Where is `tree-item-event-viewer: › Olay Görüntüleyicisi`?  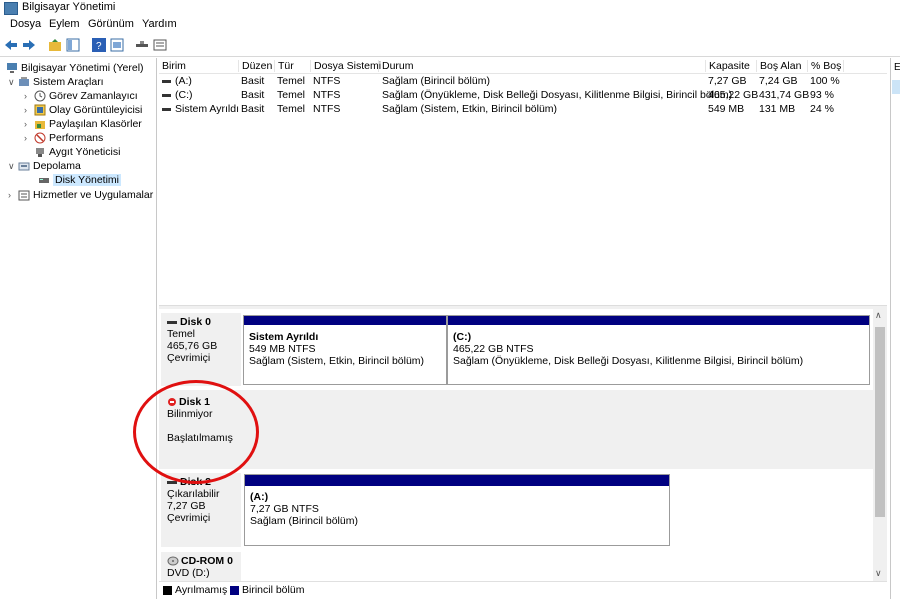
tree-item-event-viewer: › Olay Görüntüleyicisi is located at coordinates (83, 110).